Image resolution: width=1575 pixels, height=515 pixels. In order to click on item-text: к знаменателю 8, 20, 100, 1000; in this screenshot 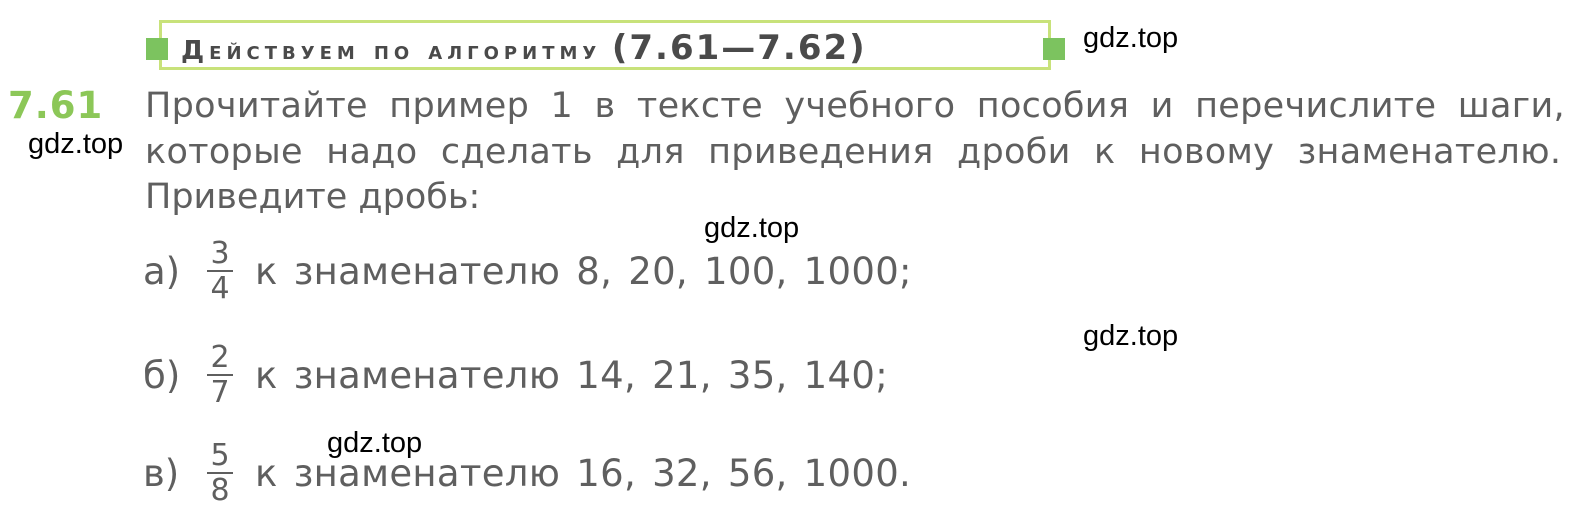, I will do `click(583, 271)`.